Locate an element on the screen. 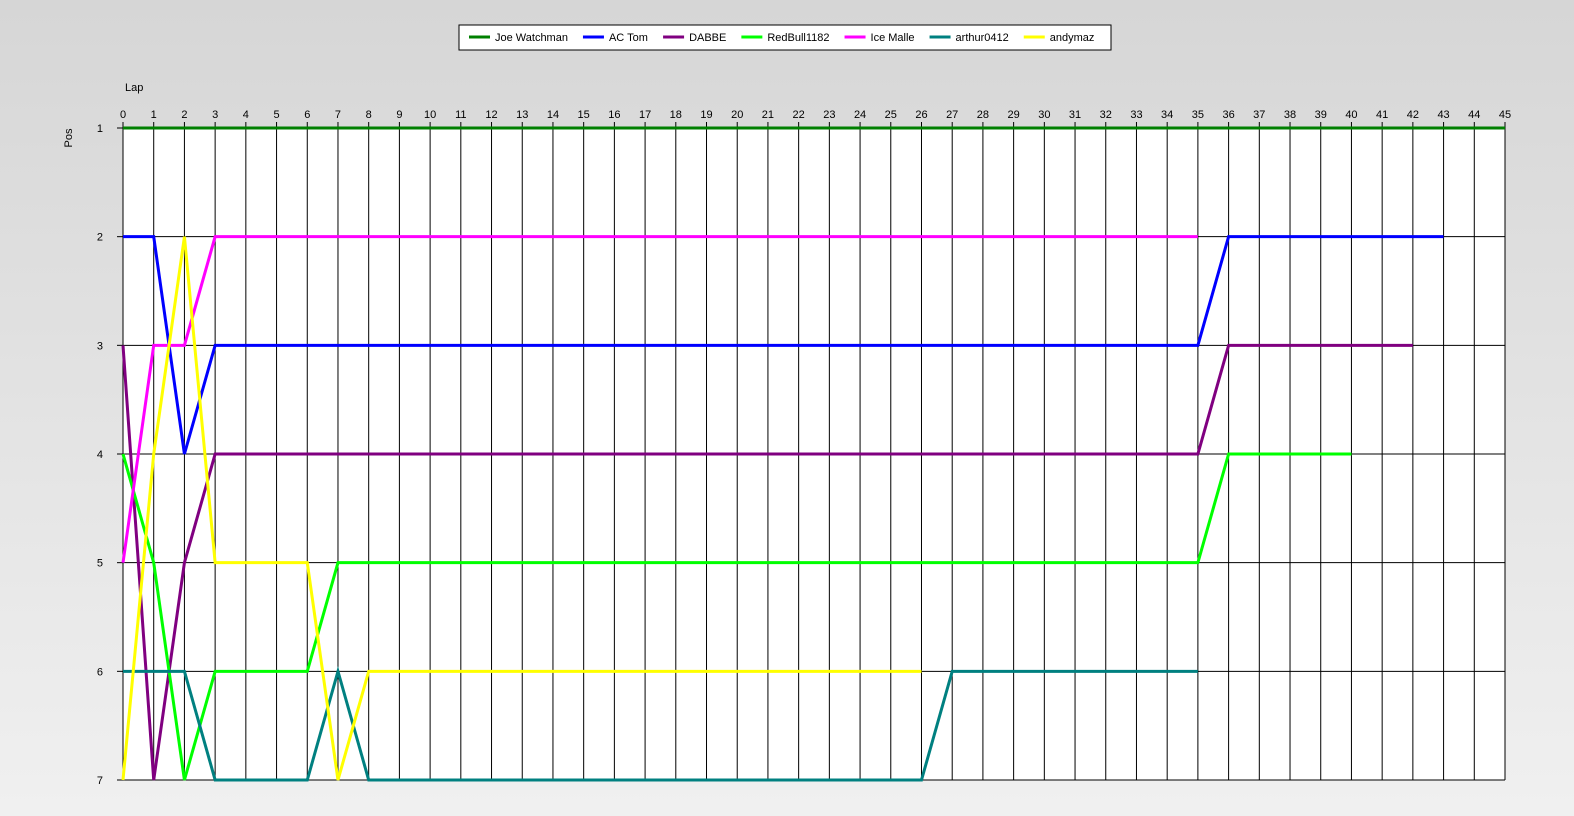 The width and height of the screenshot is (1574, 816). y-tick-labels: 1 2 3 4 5 6 7 is located at coordinates (100, 455).